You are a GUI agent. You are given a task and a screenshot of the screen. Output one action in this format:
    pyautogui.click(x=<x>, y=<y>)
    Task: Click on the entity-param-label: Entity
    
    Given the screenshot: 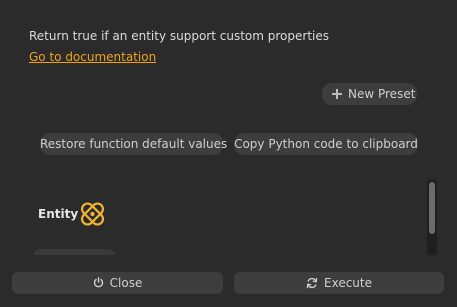 What is the action you would take?
    pyautogui.click(x=58, y=214)
    